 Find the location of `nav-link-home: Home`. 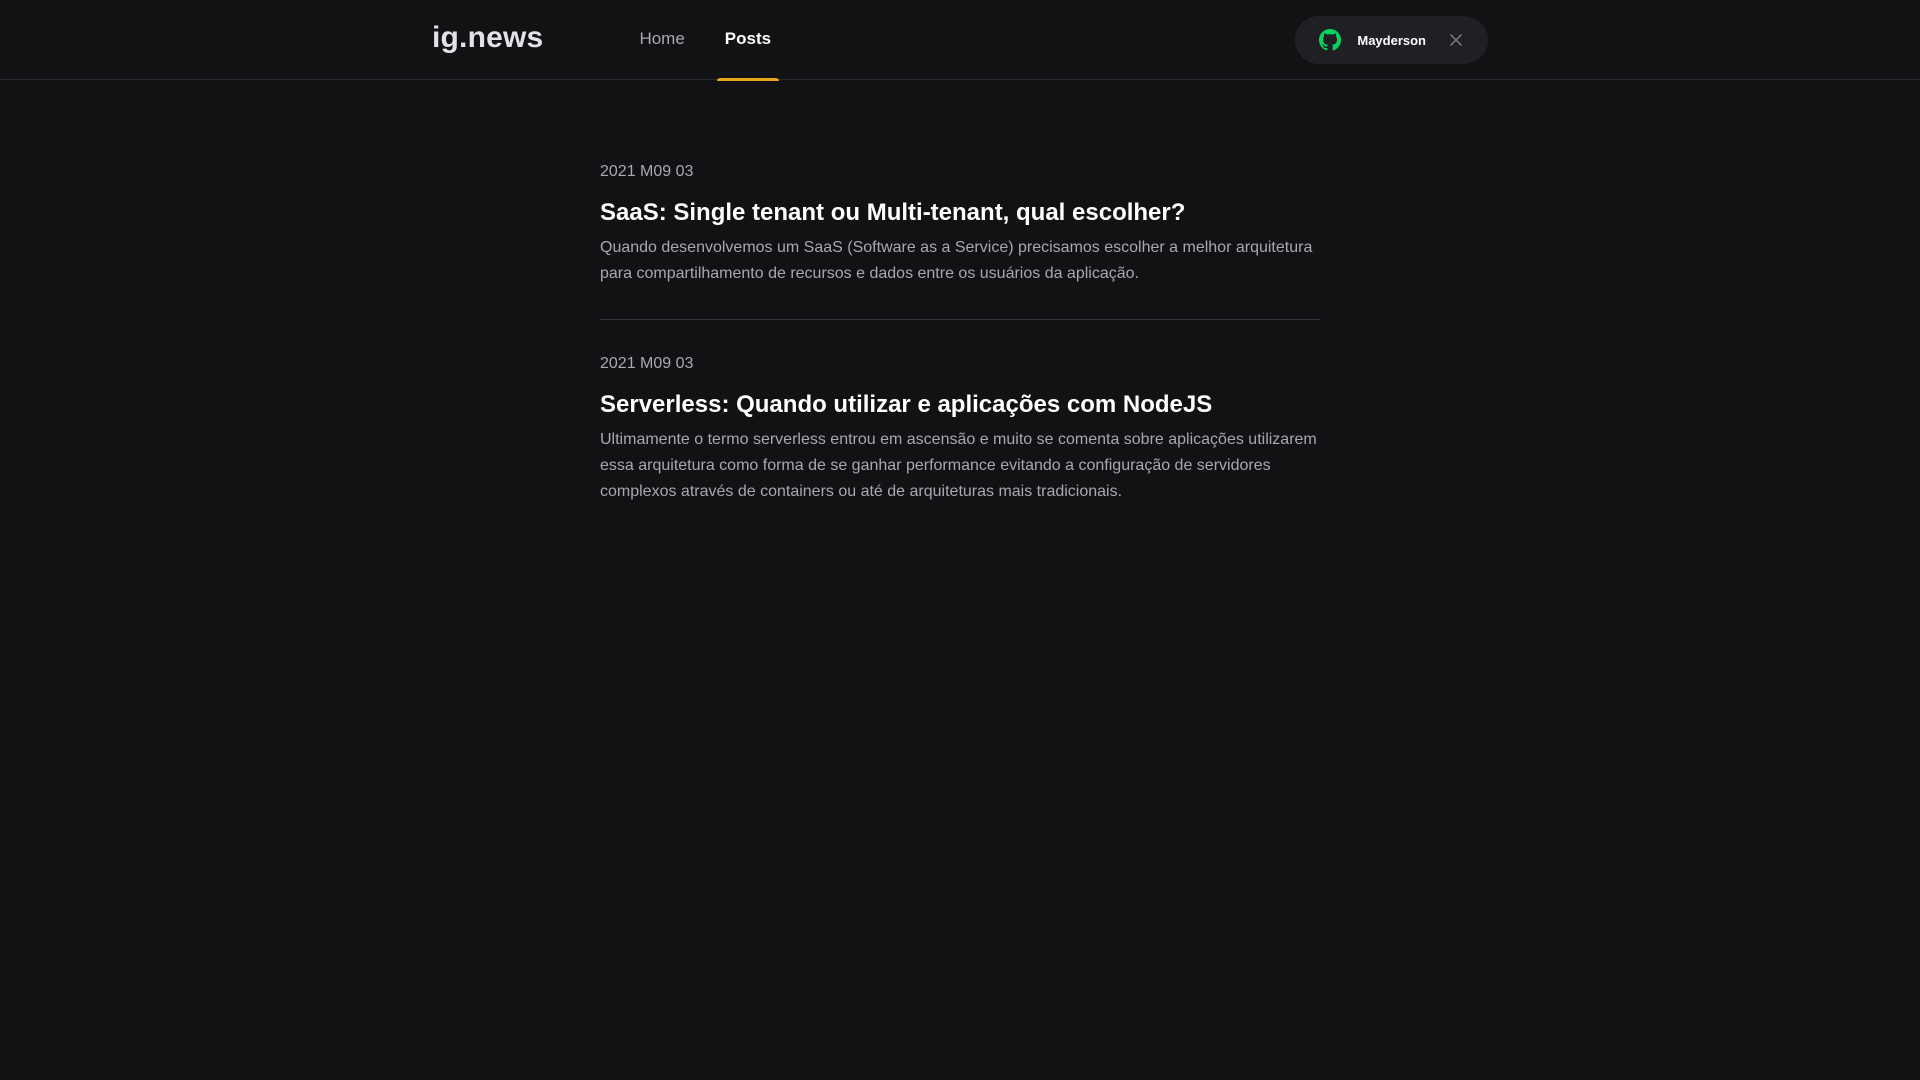

nav-link-home: Home is located at coordinates (661, 40).